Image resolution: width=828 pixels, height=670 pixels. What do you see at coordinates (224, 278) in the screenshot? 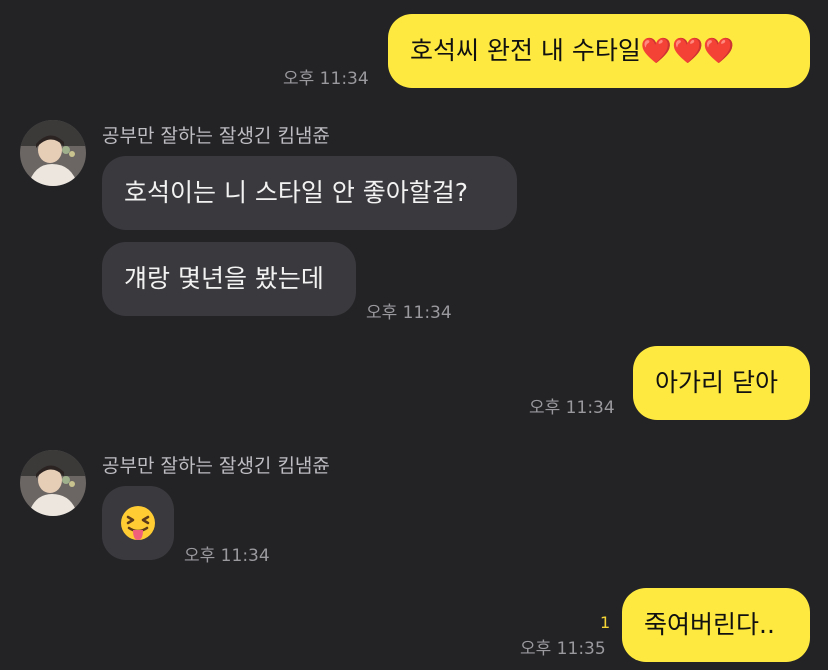
I see `message-text: 걔랑 몇년을 봤는데` at bounding box center [224, 278].